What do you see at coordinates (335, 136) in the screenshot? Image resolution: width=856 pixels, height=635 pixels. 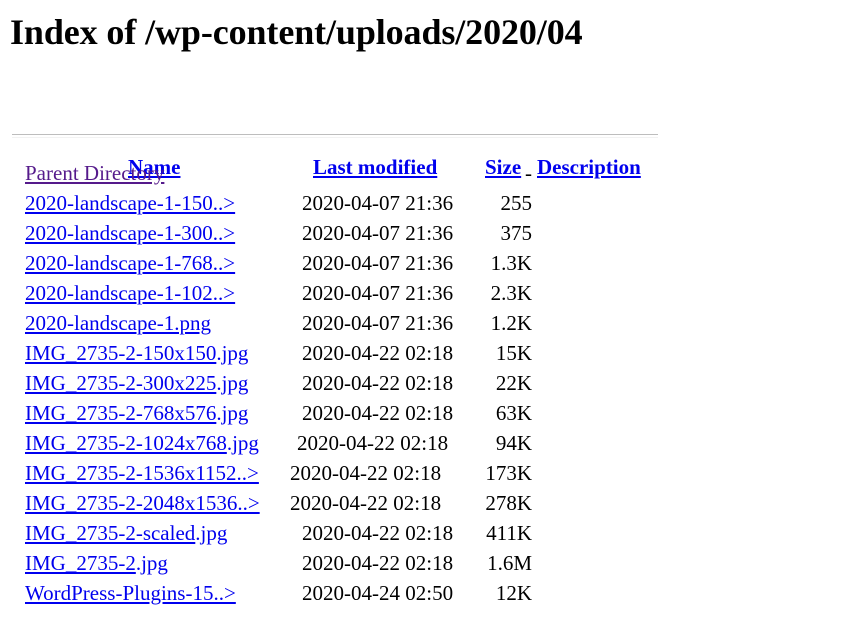 I see `header-divider` at bounding box center [335, 136].